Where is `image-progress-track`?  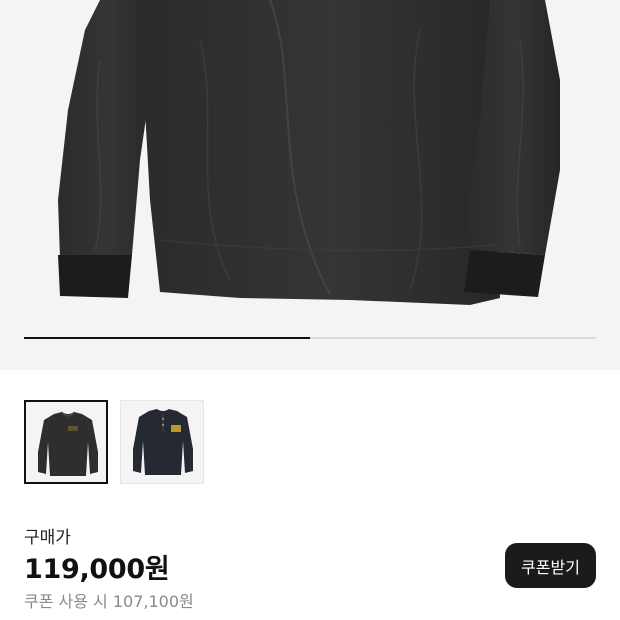 image-progress-track is located at coordinates (310, 338).